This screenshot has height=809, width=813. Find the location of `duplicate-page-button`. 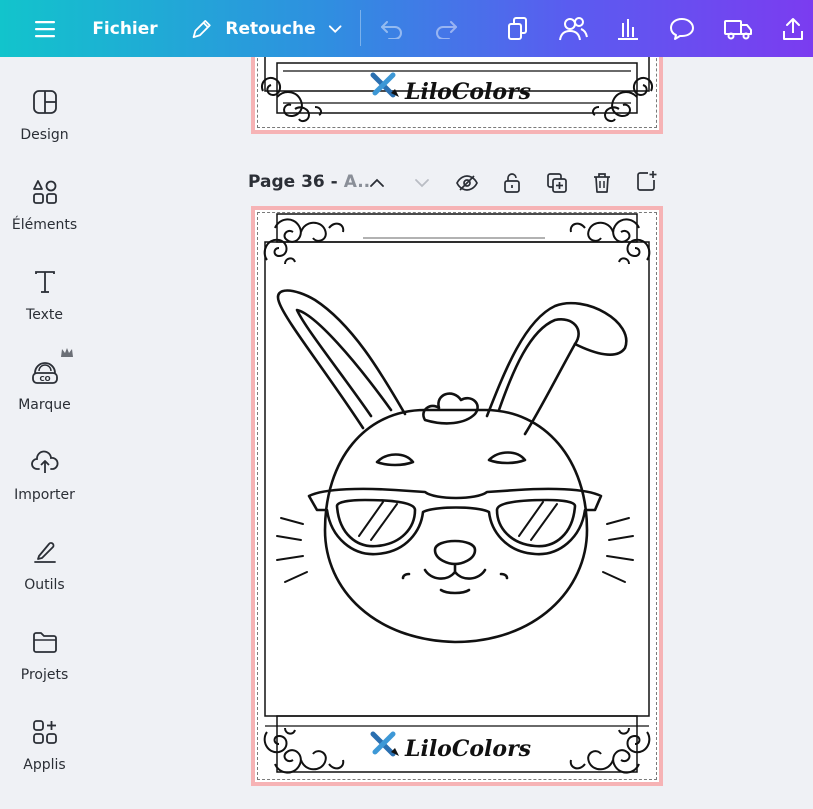

duplicate-page-button is located at coordinates (557, 183).